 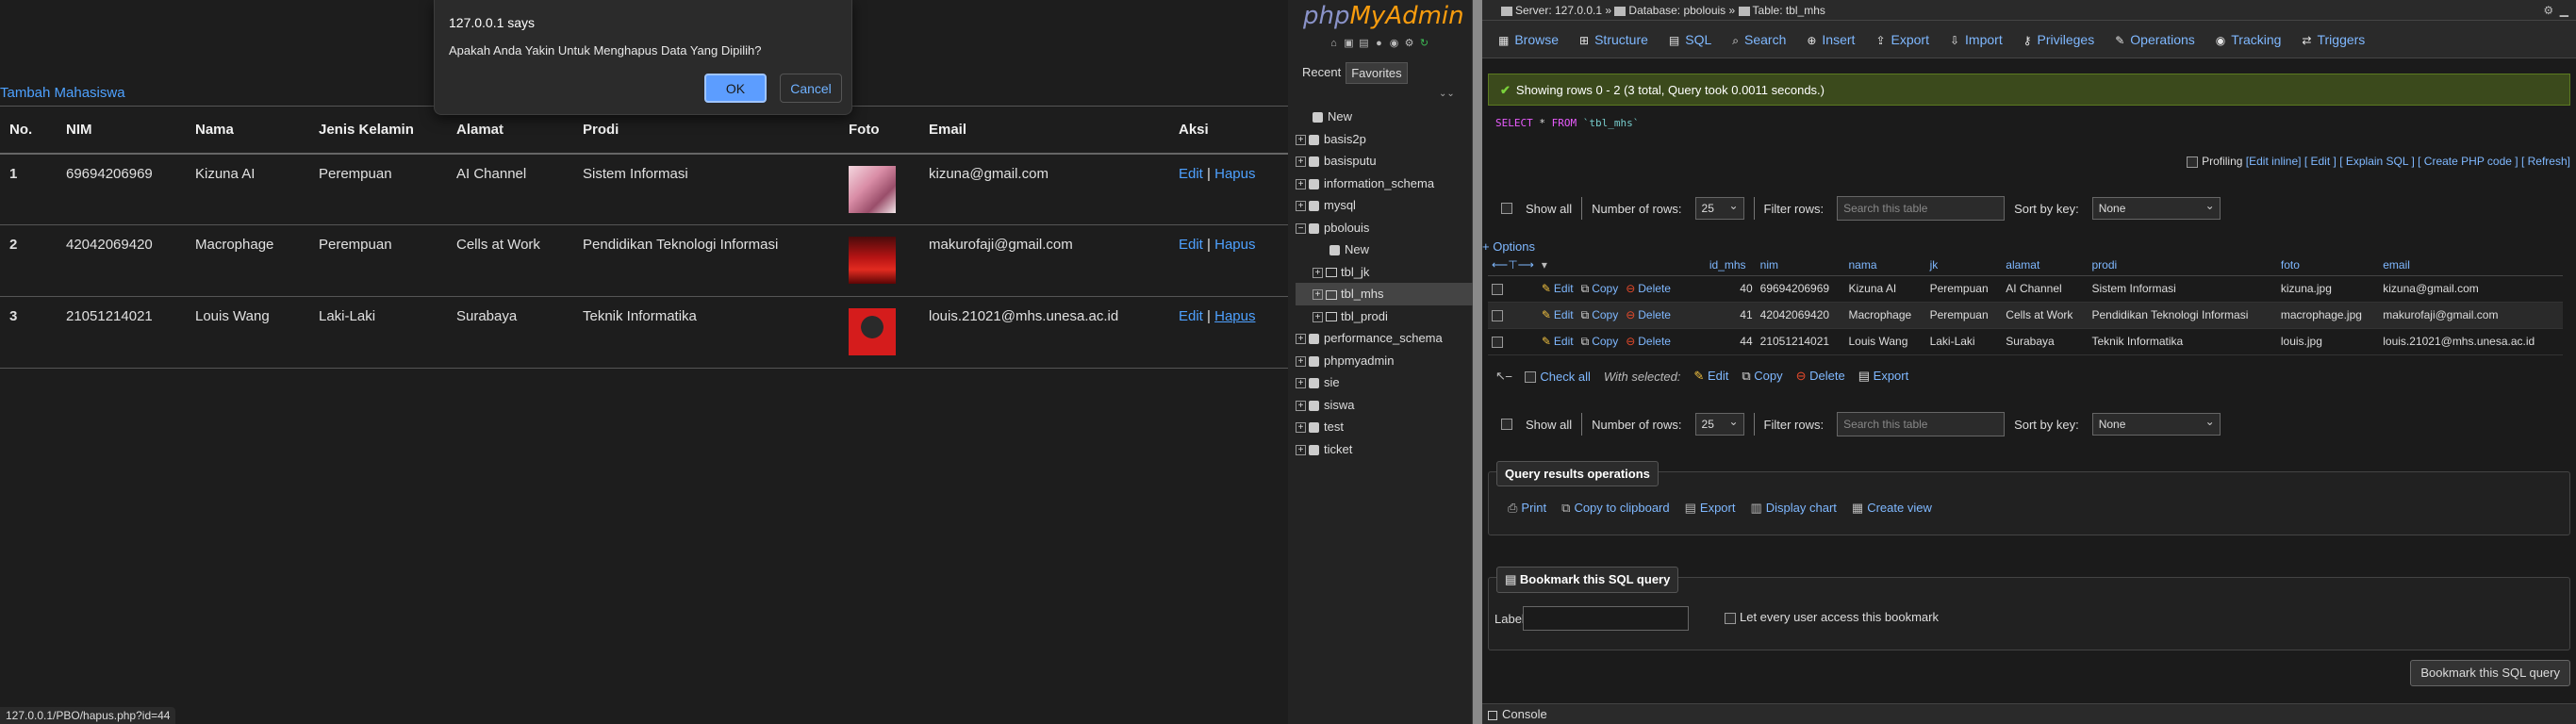 I want to click on breadcrumb-table: Table: tbl_mhs, so click(x=1789, y=10).